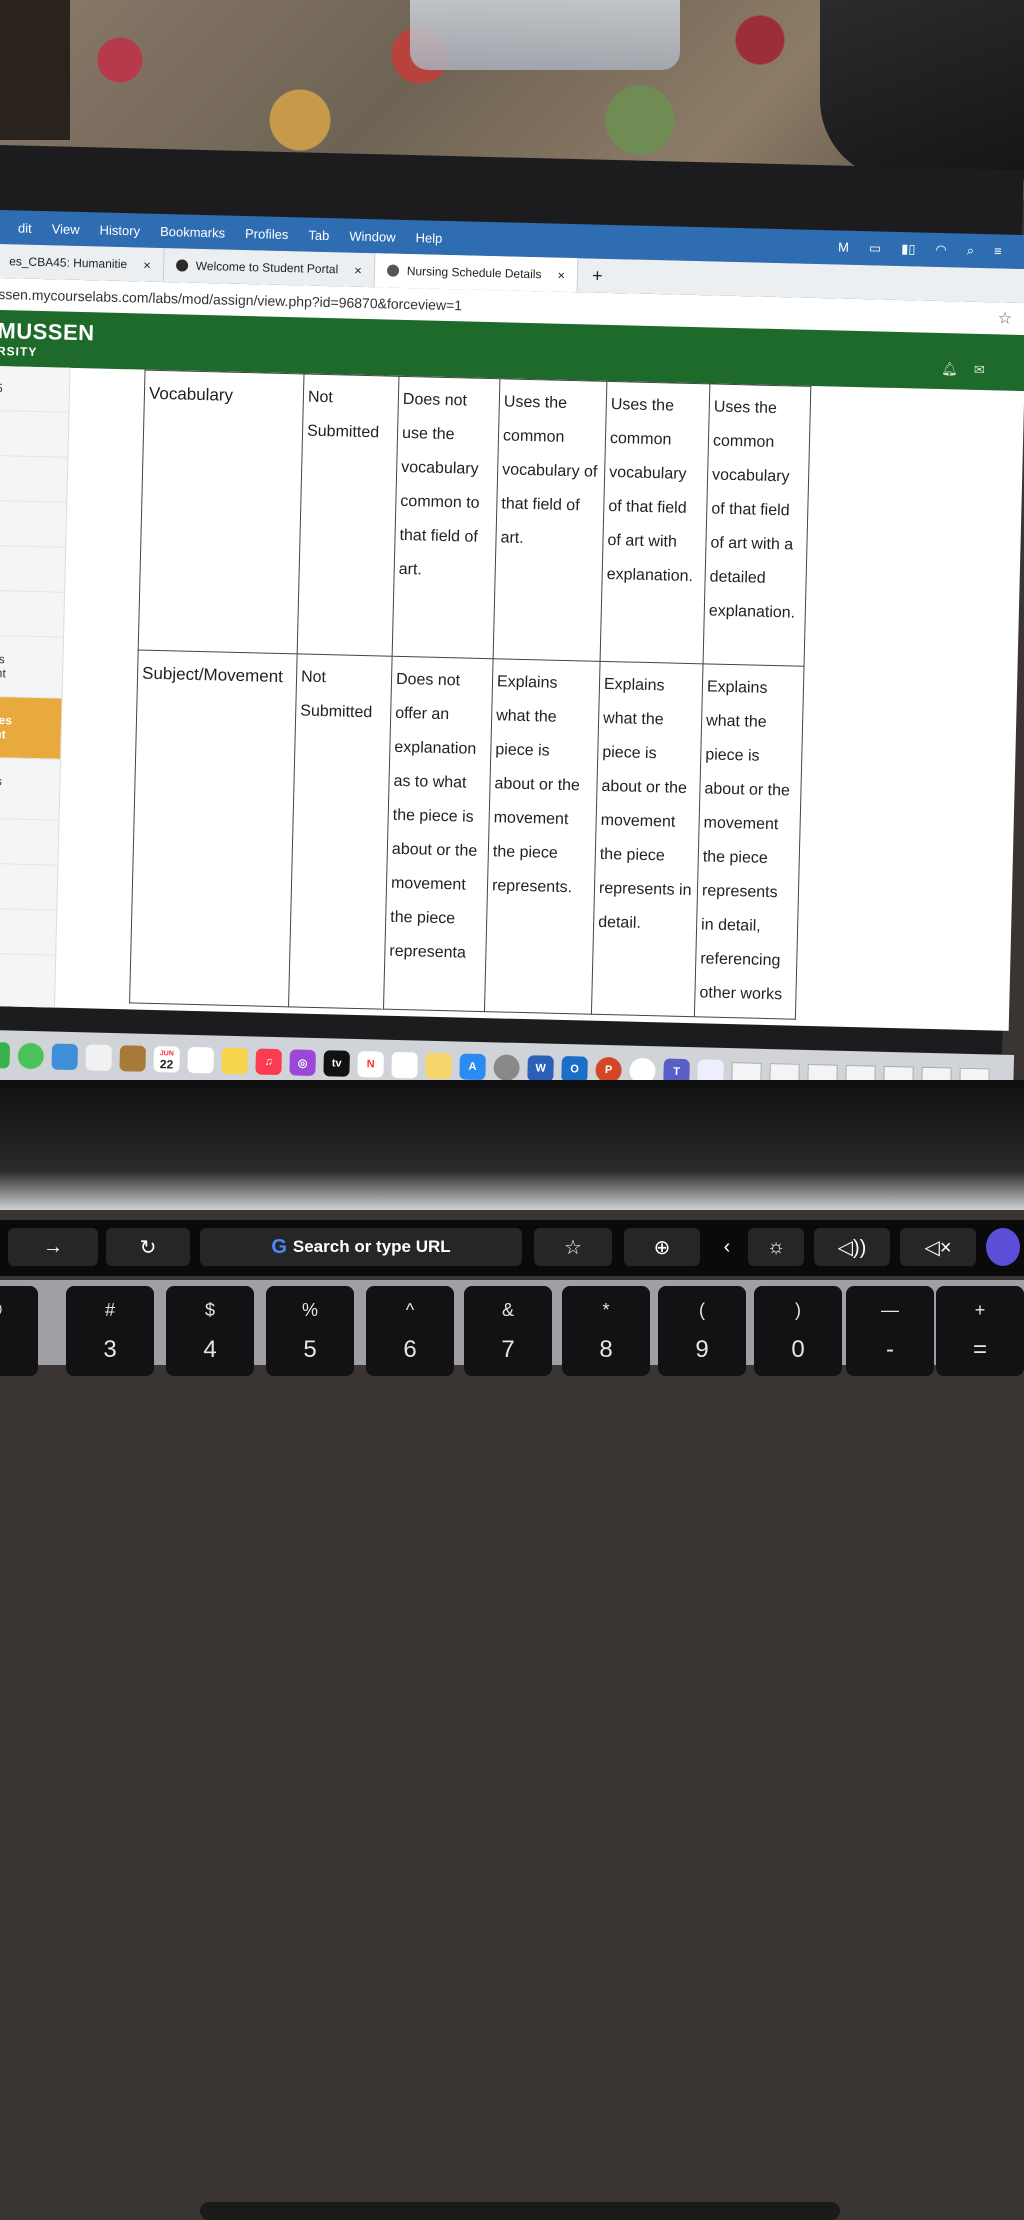 This screenshot has width=1024, height=2220. I want to click on sidebar-item-sublabel: nt, so click(29, 796).